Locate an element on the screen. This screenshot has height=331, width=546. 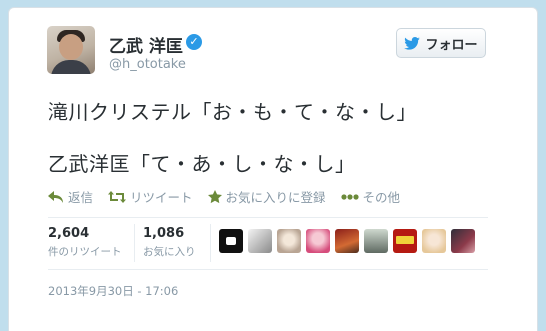
tweet-text-line-1: 滝川クリステル「お・も・て・な・し」 is located at coordinates (232, 112).